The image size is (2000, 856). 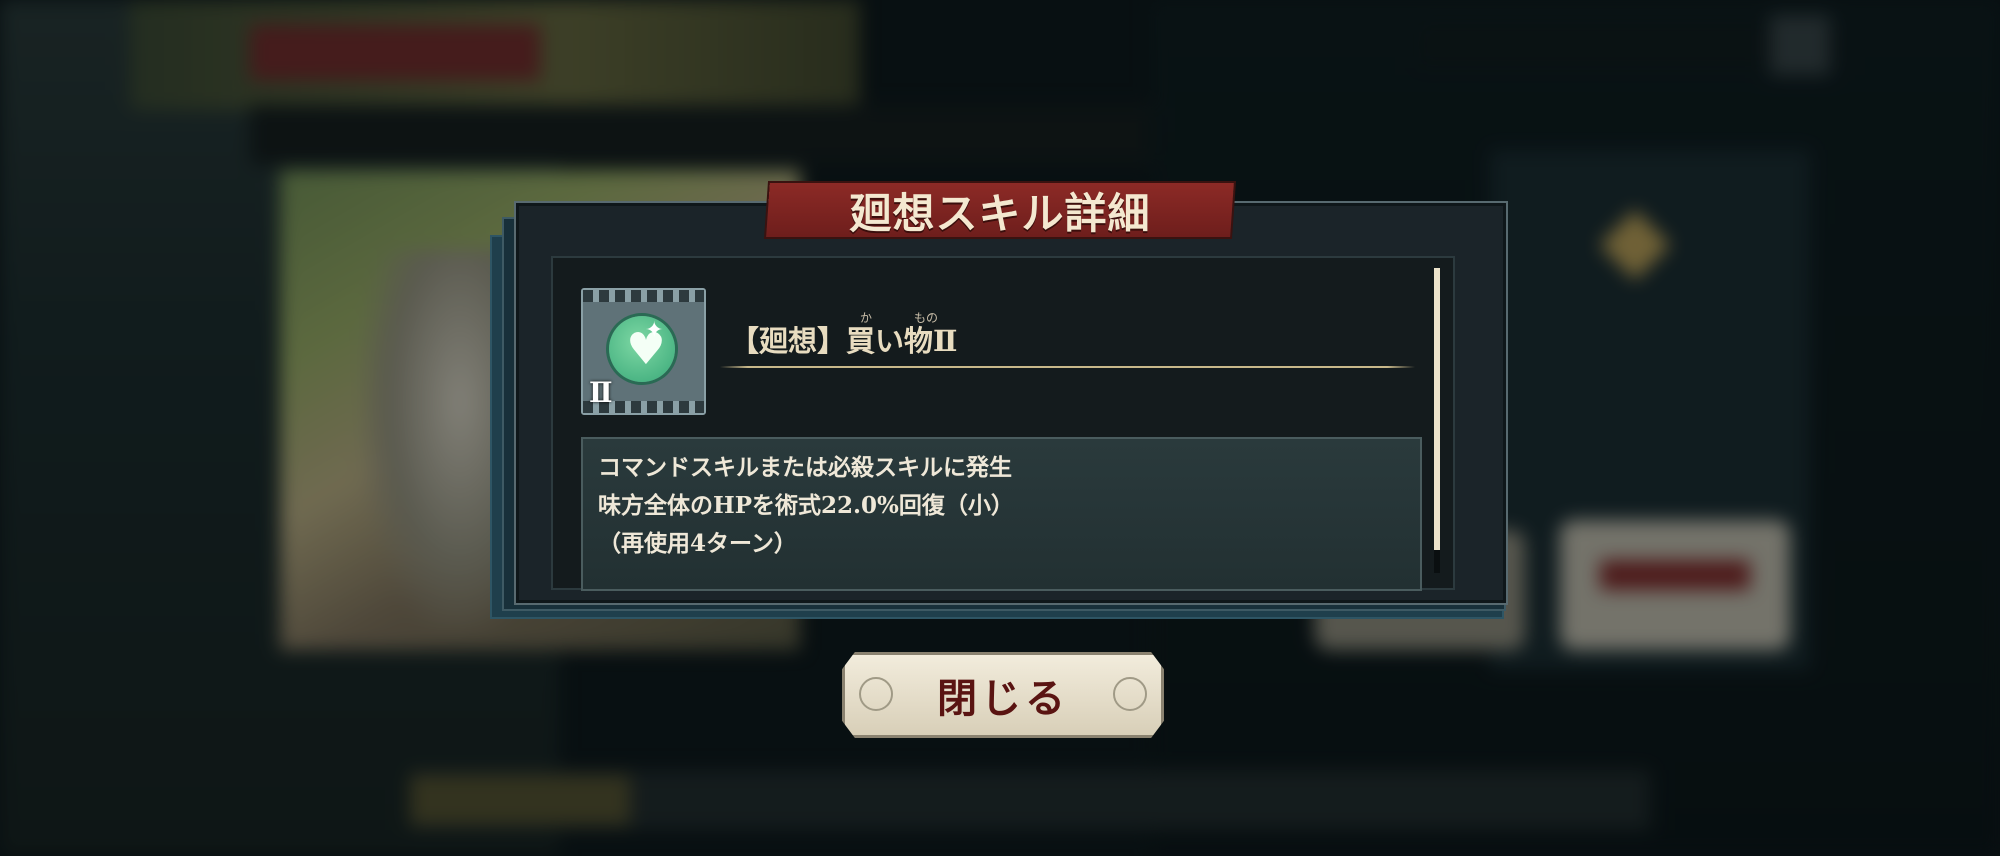 What do you see at coordinates (1003, 698) in the screenshot?
I see `close-button-label: 閉じる` at bounding box center [1003, 698].